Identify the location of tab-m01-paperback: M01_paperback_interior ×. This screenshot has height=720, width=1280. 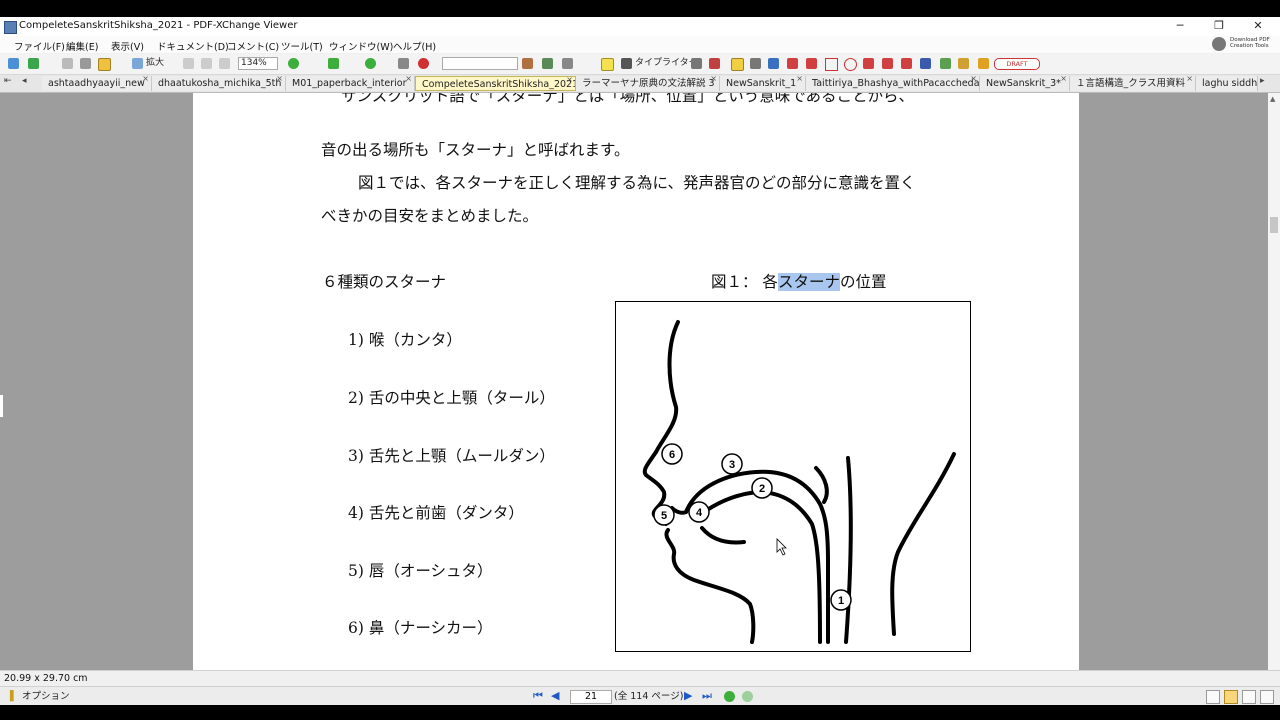
(350, 83).